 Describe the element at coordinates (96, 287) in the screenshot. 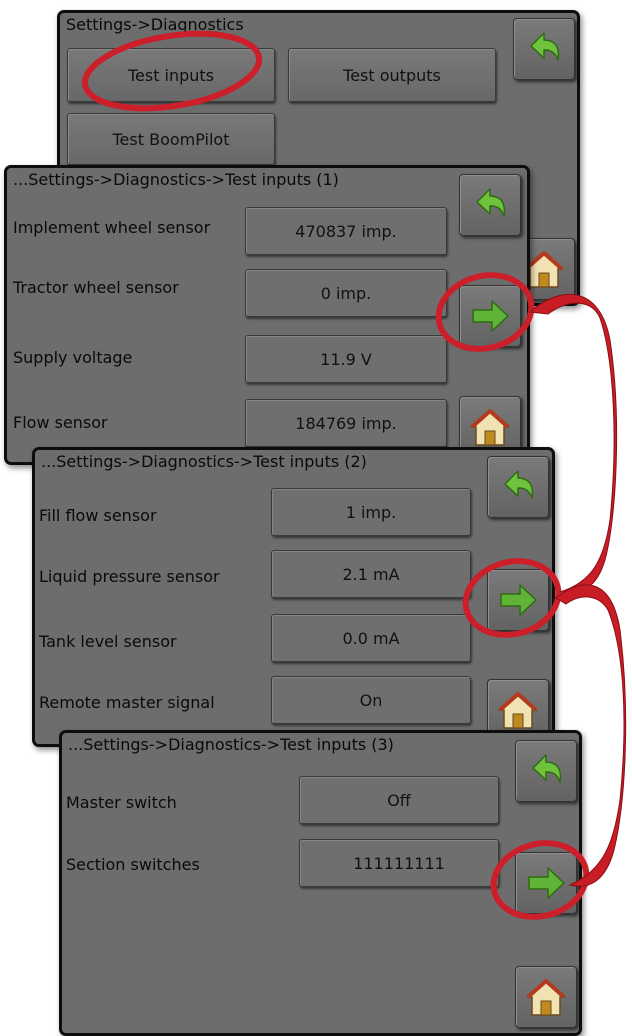

I see `tractor-wheel-sensor-label: Tractor wheel sensor` at that location.